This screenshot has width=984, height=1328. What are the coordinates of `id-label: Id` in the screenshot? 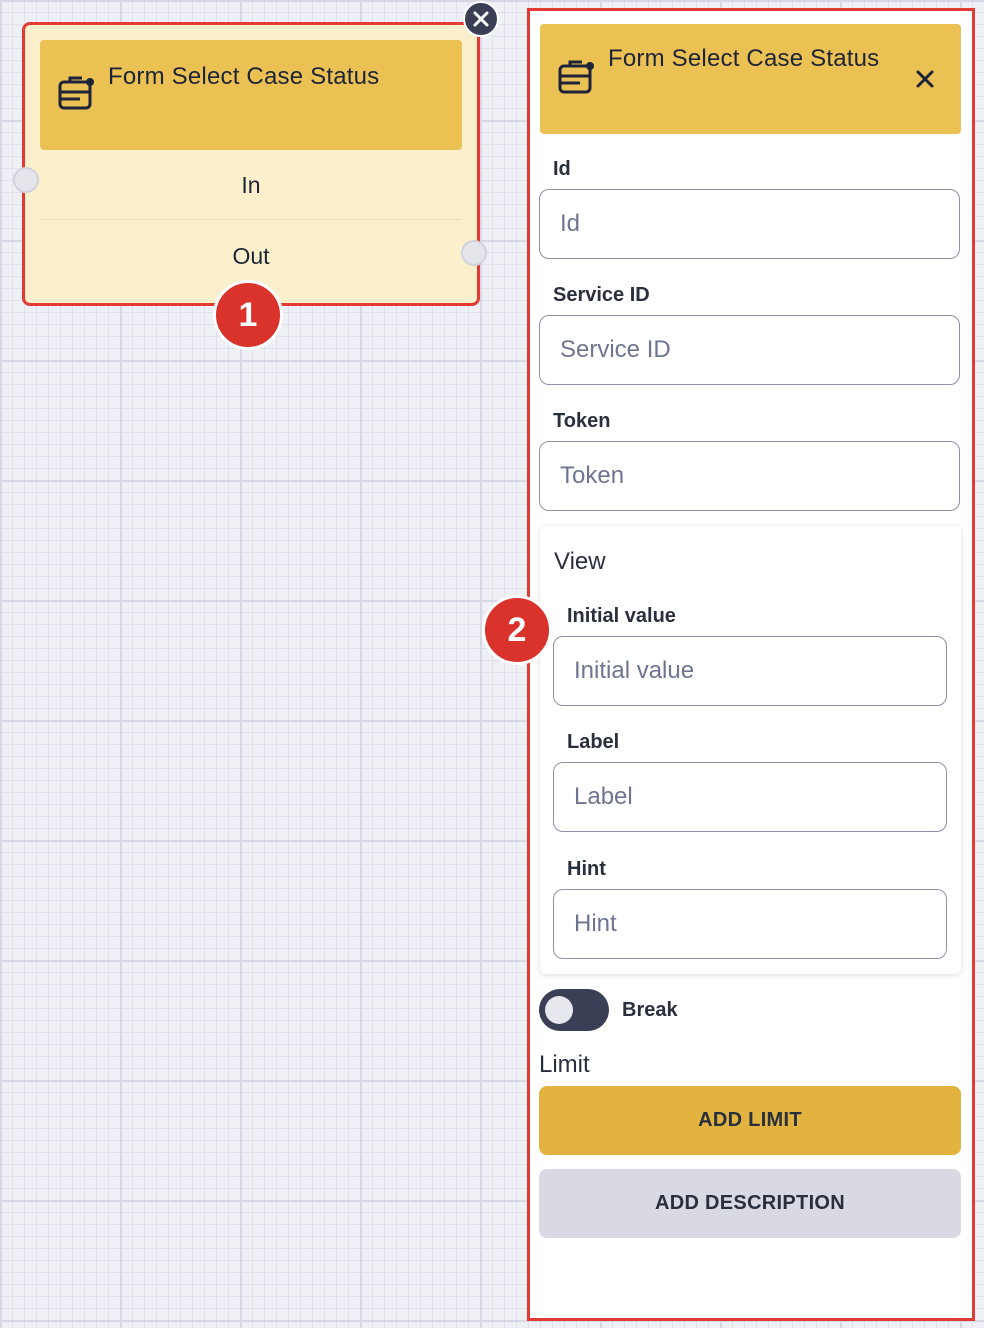 It's located at (562, 169).